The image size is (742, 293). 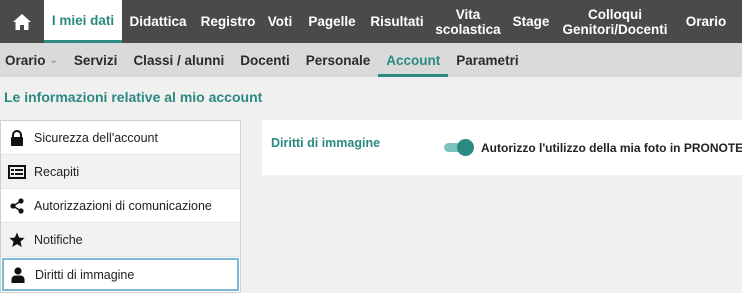 What do you see at coordinates (706, 21) in the screenshot?
I see `topnav-item-orario: Orario` at bounding box center [706, 21].